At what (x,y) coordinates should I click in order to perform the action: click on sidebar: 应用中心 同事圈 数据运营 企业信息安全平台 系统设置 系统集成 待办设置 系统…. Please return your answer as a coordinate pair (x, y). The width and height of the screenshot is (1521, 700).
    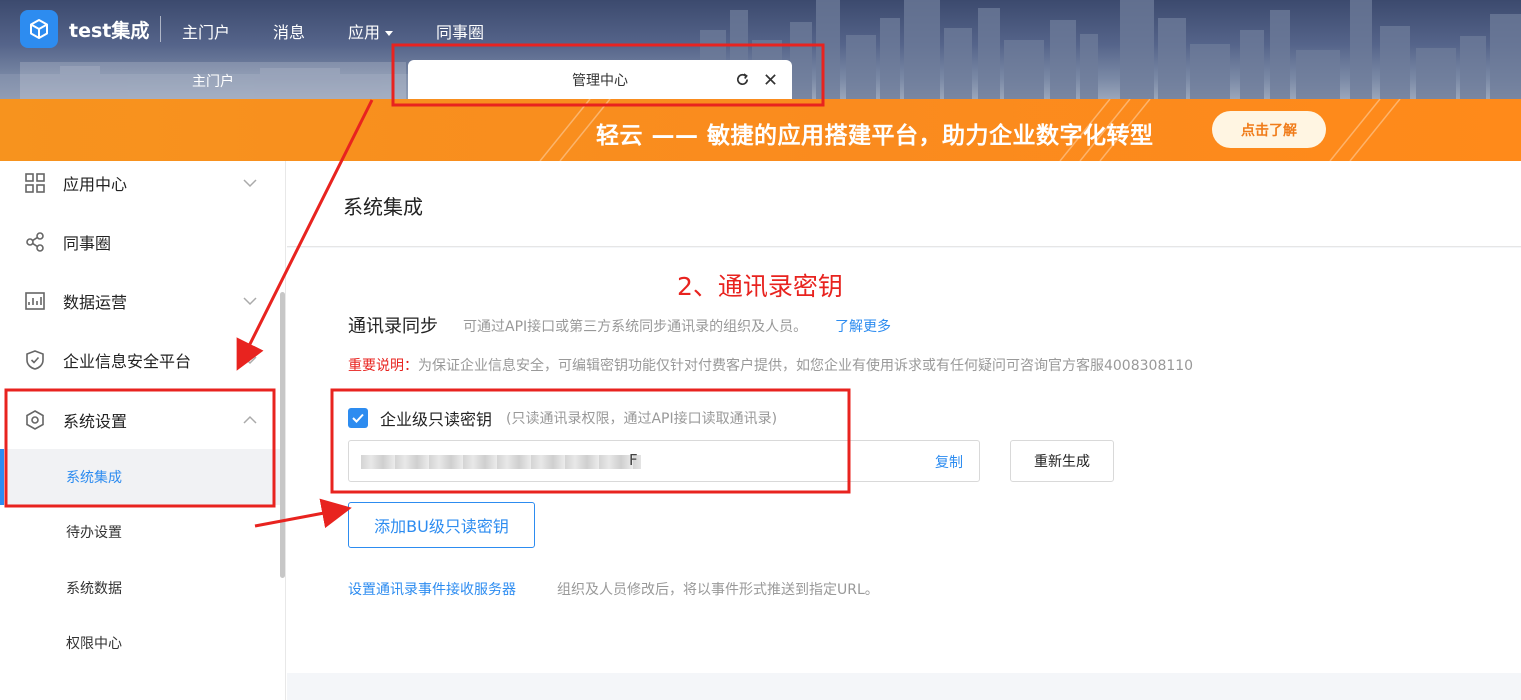
    Looking at the image, I should click on (143, 430).